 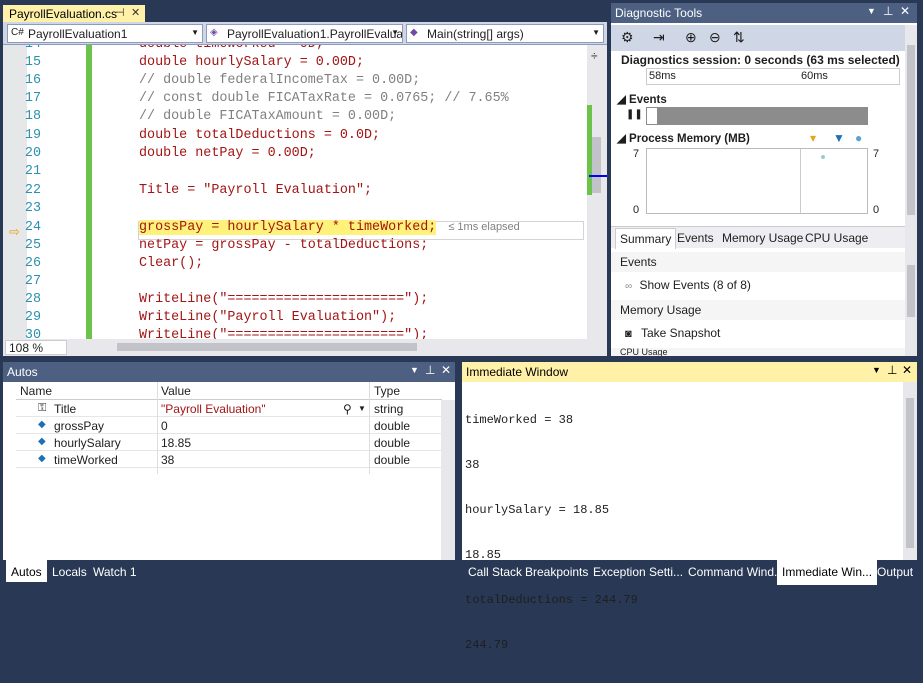 What do you see at coordinates (387, 391) in the screenshot?
I see `col-type-header: Type` at bounding box center [387, 391].